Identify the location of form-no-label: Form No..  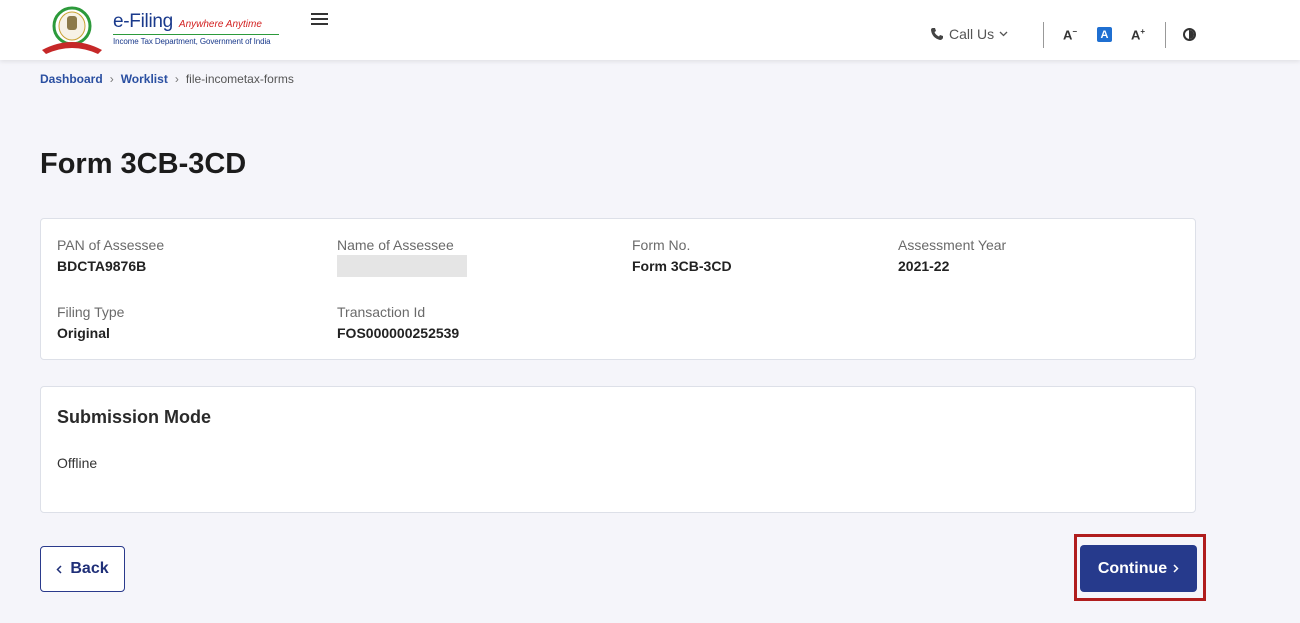
(661, 245).